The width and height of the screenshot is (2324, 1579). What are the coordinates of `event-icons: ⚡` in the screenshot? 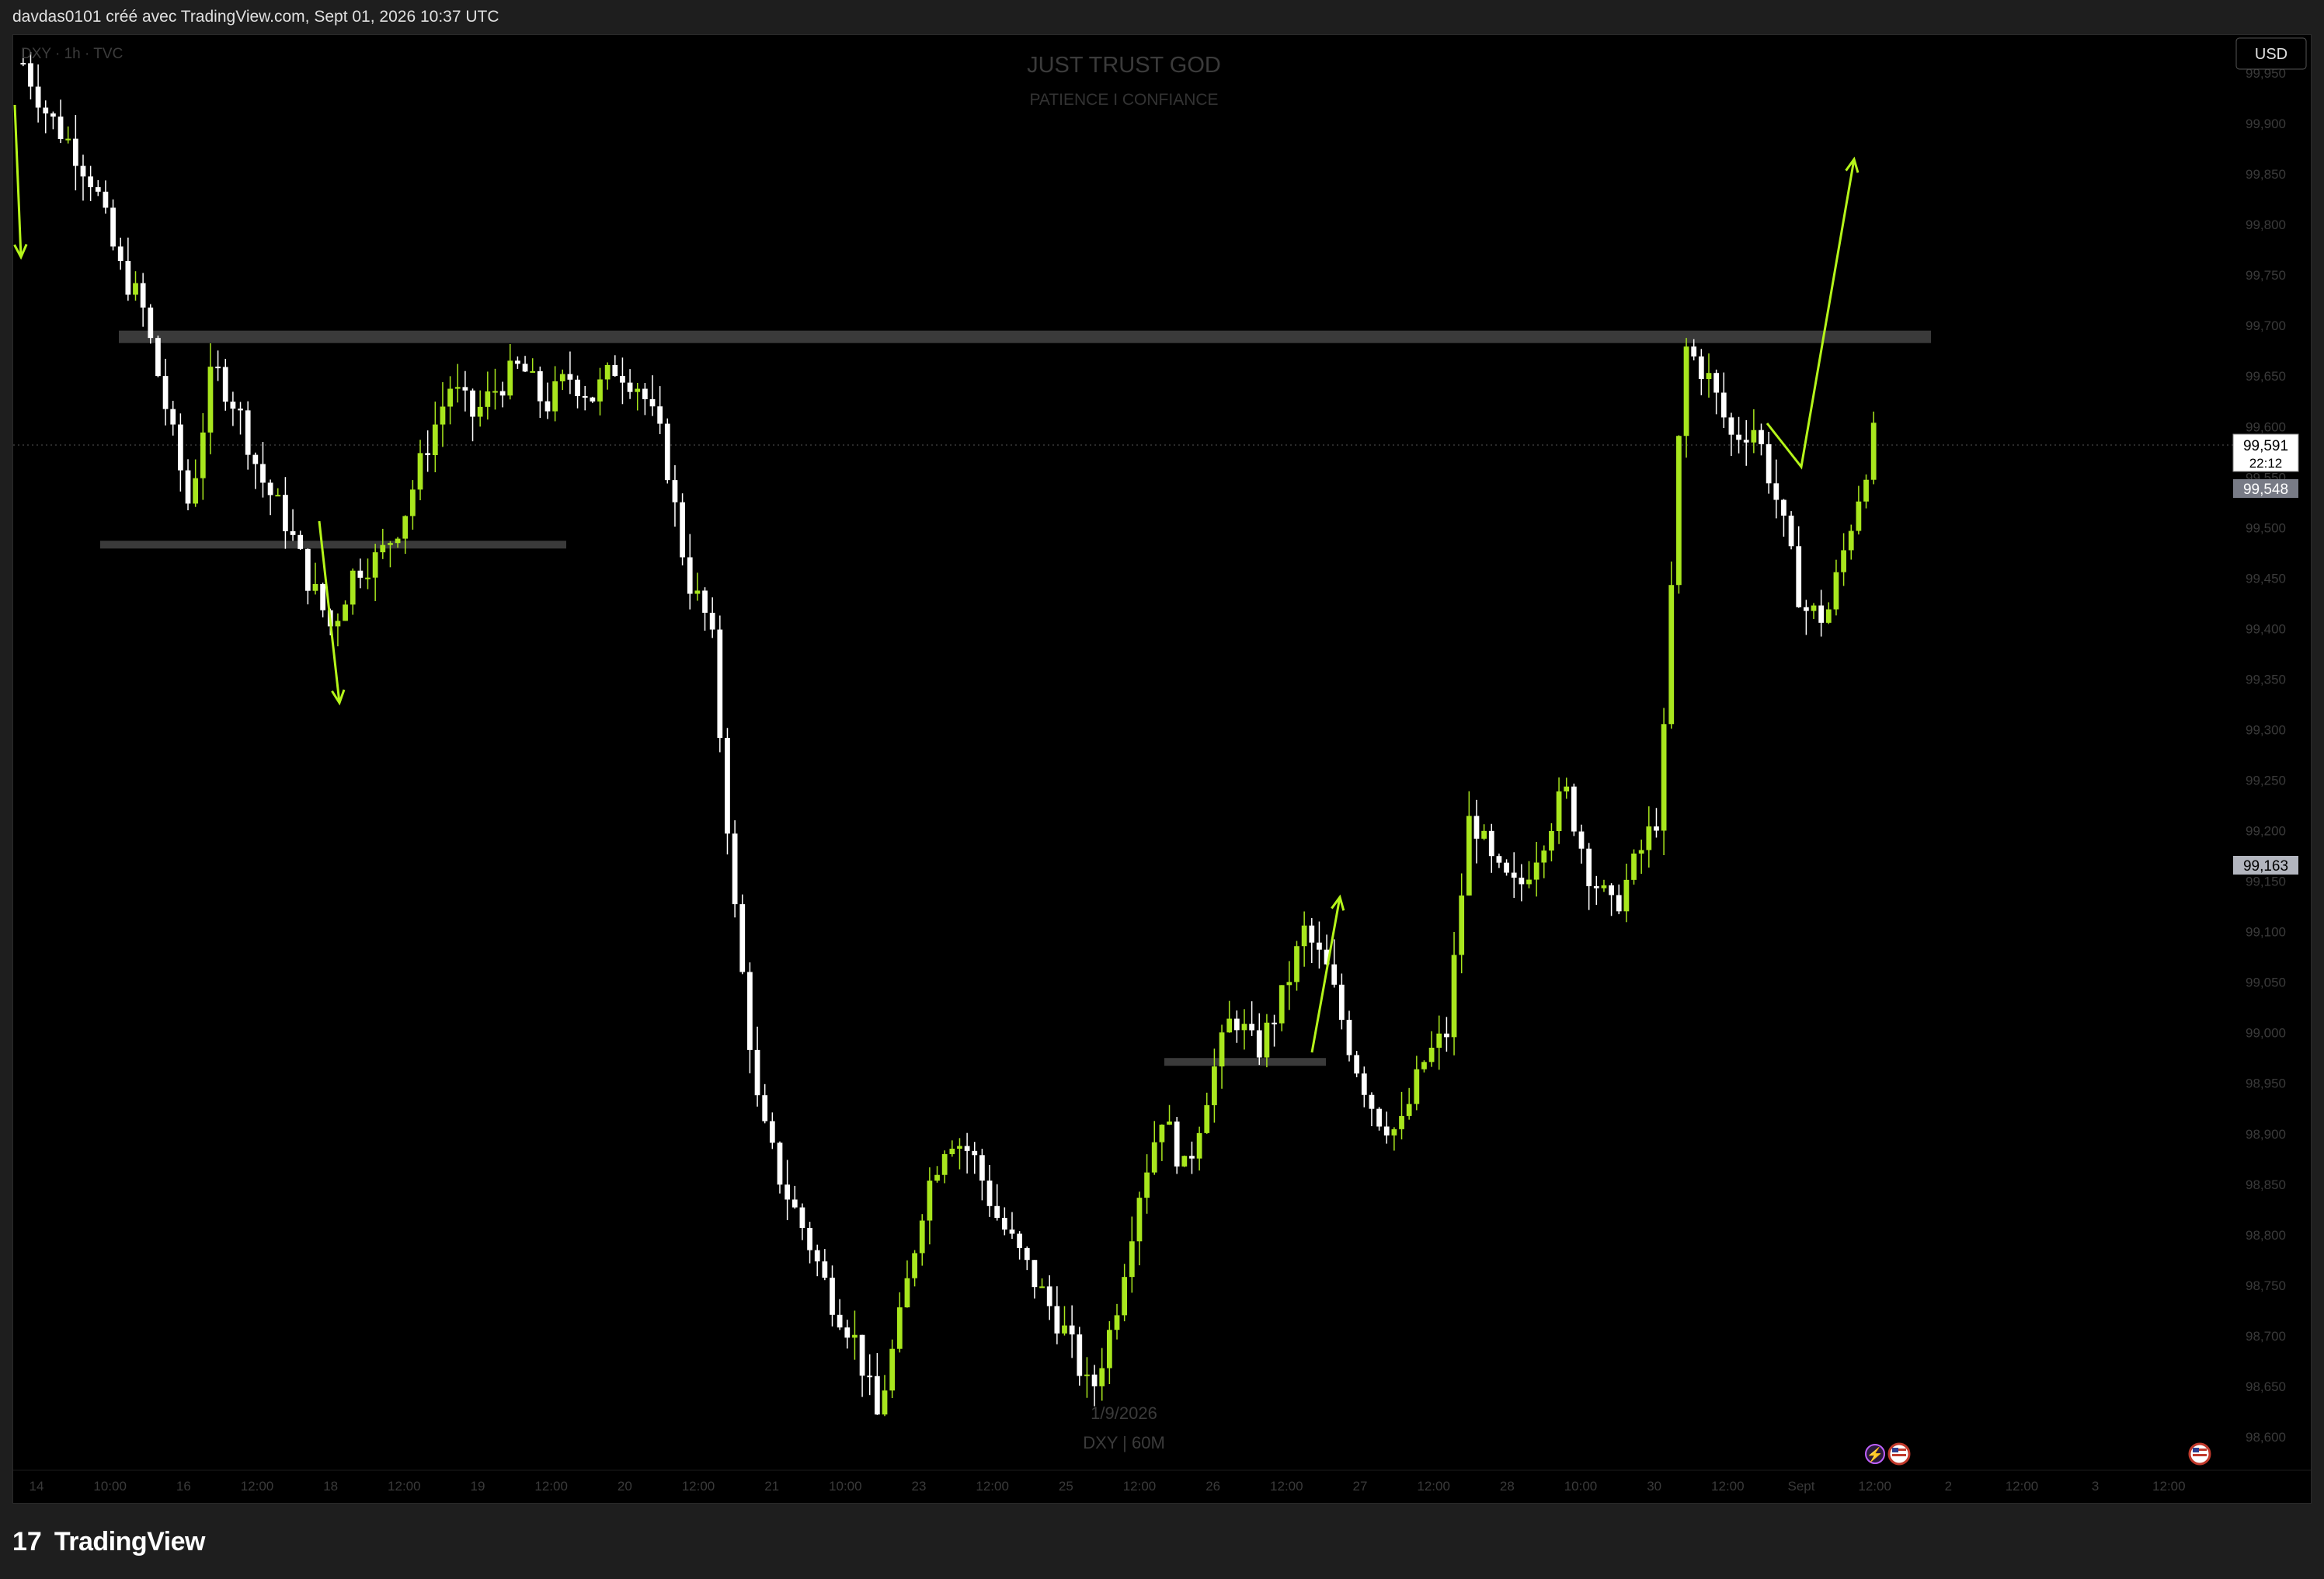 It's located at (2038, 1454).